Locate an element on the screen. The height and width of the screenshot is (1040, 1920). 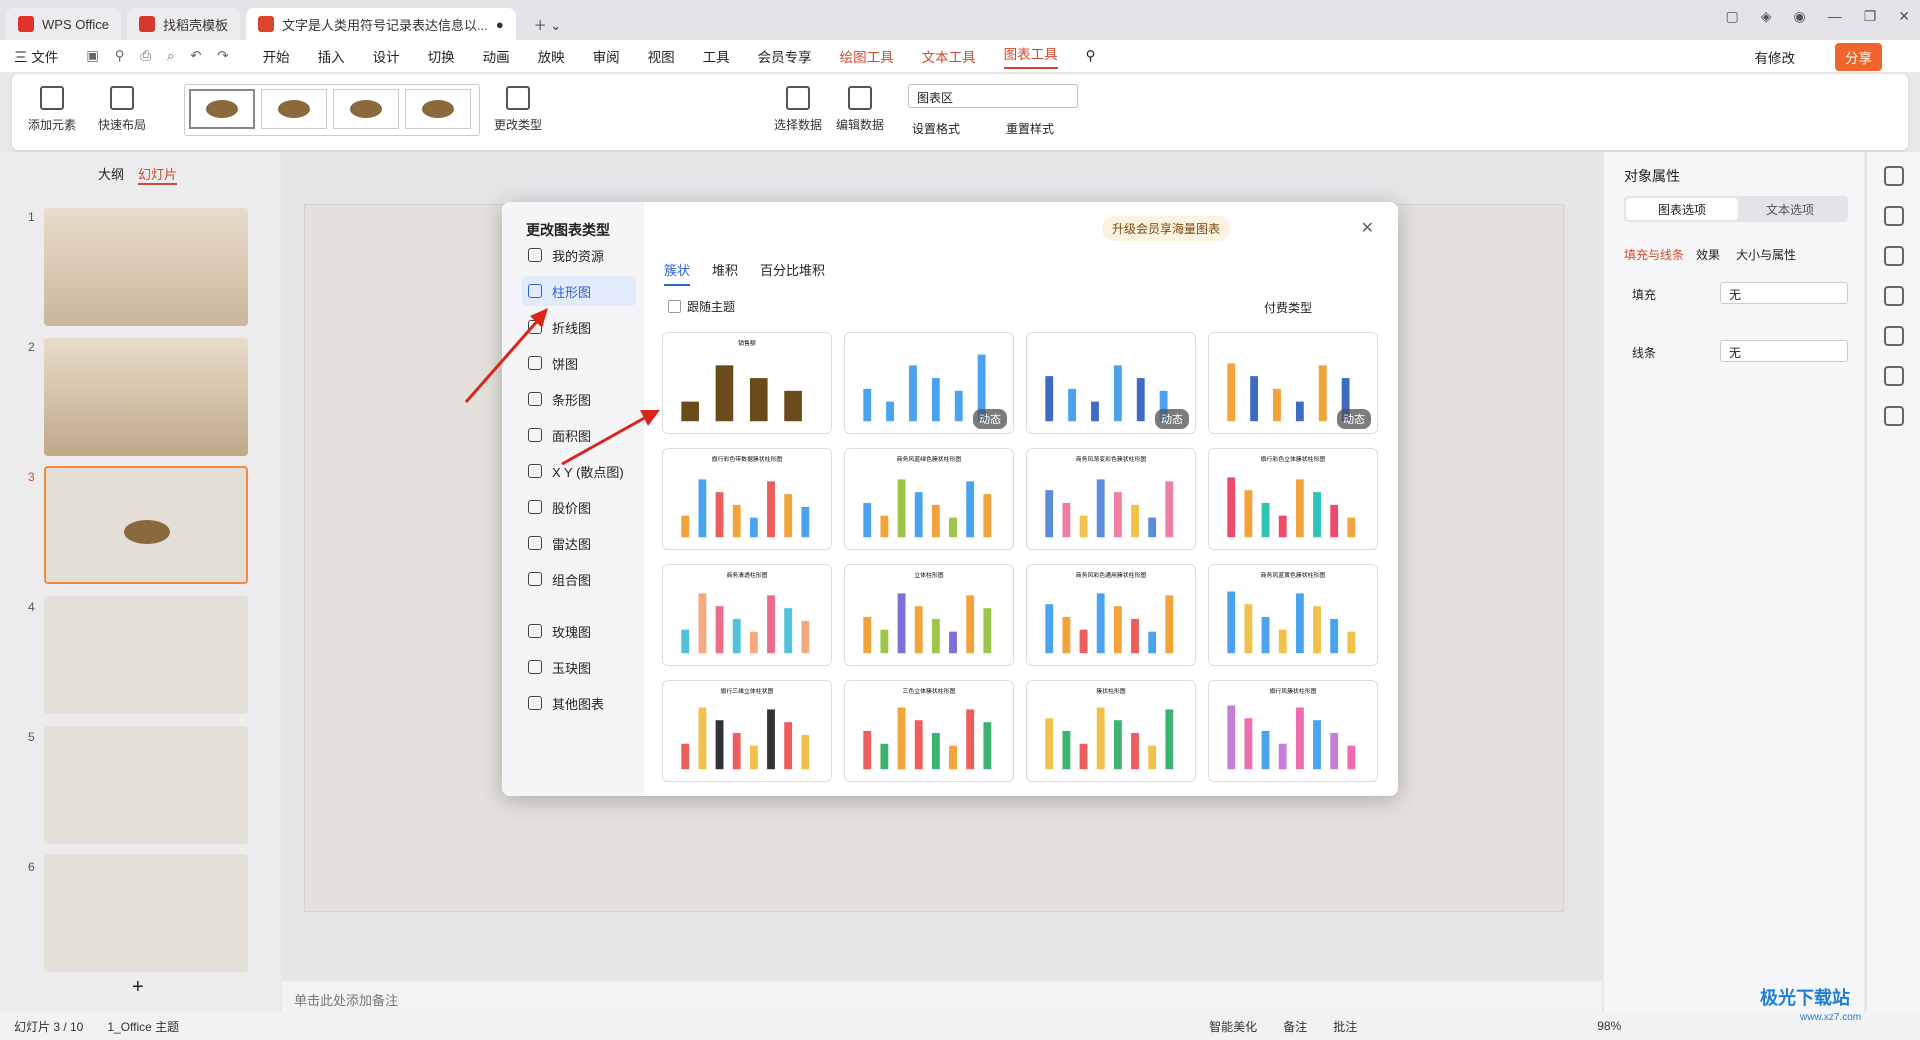
image-icon is located at coordinates (1893, 296).